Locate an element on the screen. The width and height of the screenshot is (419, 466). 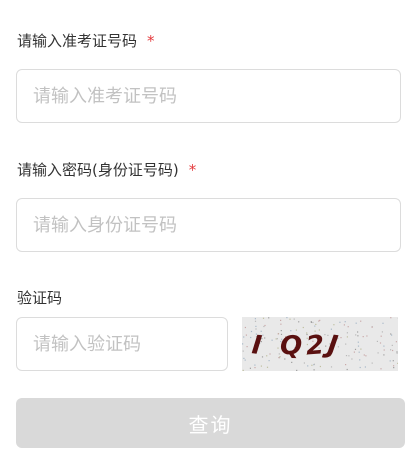
exam-number-label-text: 请输入准考证号码 is located at coordinates (77, 41).